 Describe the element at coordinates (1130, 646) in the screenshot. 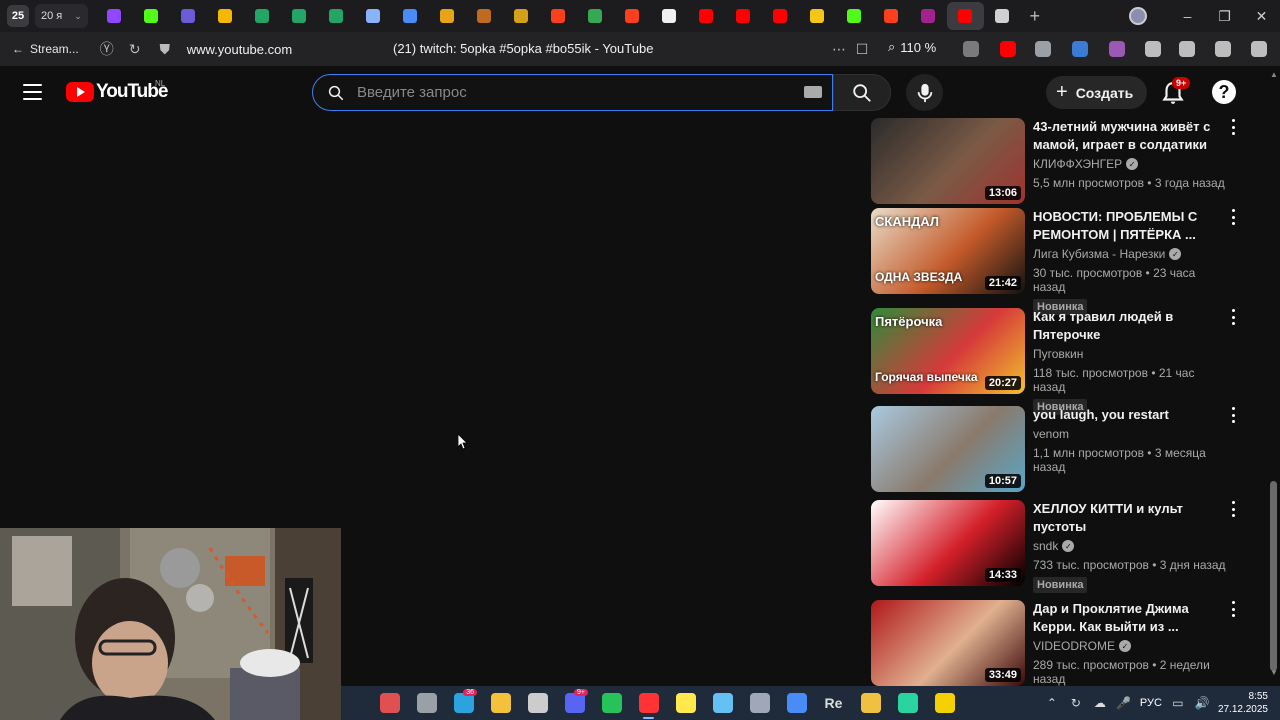

I see `channel-name: VIDEODROME ✓` at that location.